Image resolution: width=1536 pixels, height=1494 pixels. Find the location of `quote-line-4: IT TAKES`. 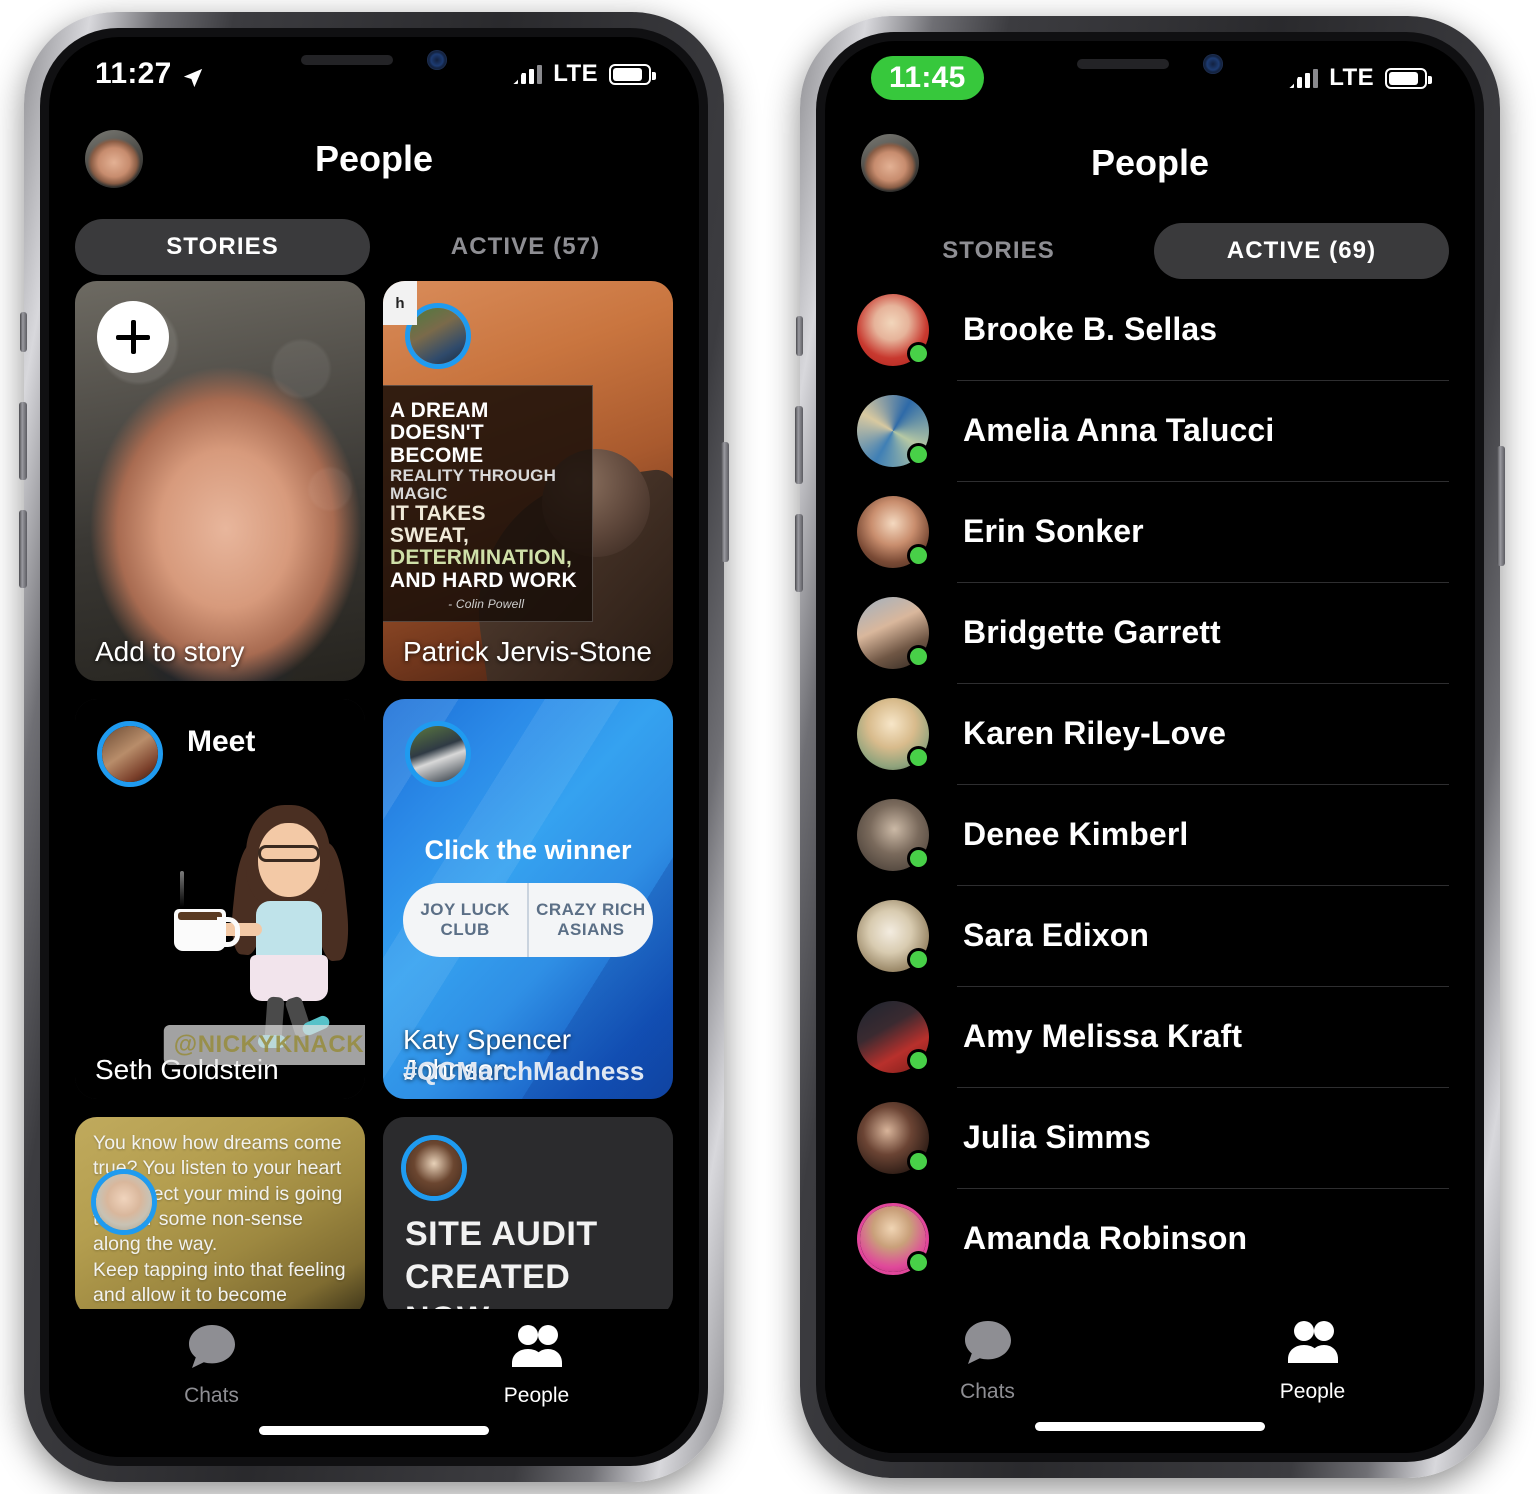

quote-line-4: IT TAKES is located at coordinates (438, 513).